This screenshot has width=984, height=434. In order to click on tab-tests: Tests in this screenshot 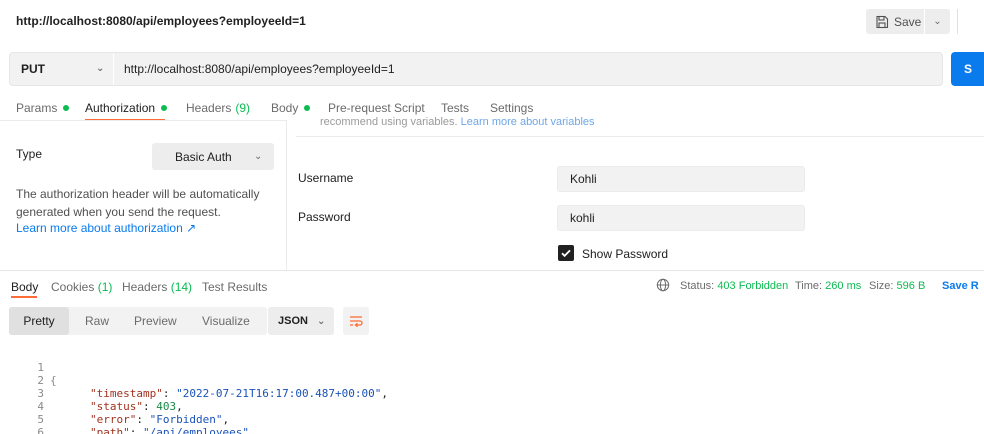, I will do `click(455, 108)`.